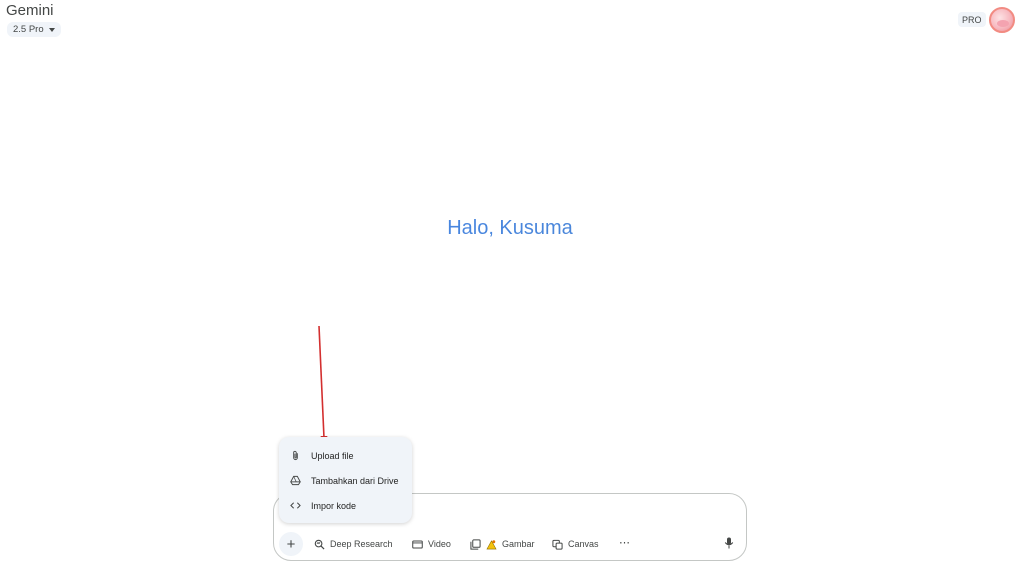 The width and height of the screenshot is (1024, 565). Describe the element at coordinates (295, 480) in the screenshot. I see `drive-icon` at that location.